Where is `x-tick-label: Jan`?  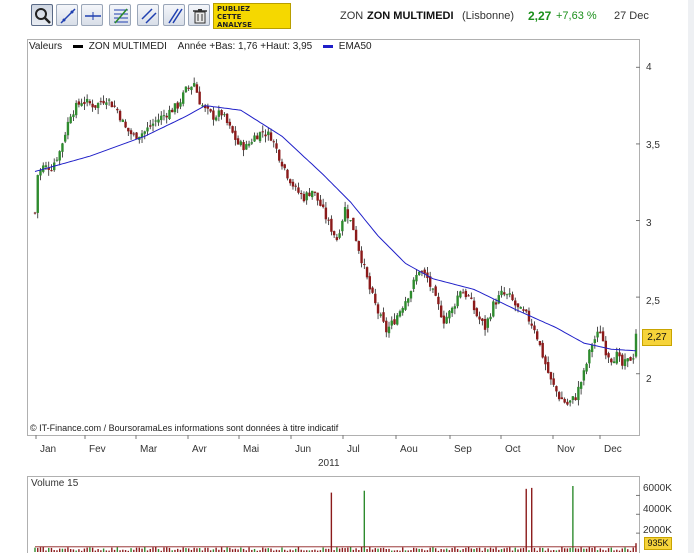 x-tick-label: Jan is located at coordinates (48, 449).